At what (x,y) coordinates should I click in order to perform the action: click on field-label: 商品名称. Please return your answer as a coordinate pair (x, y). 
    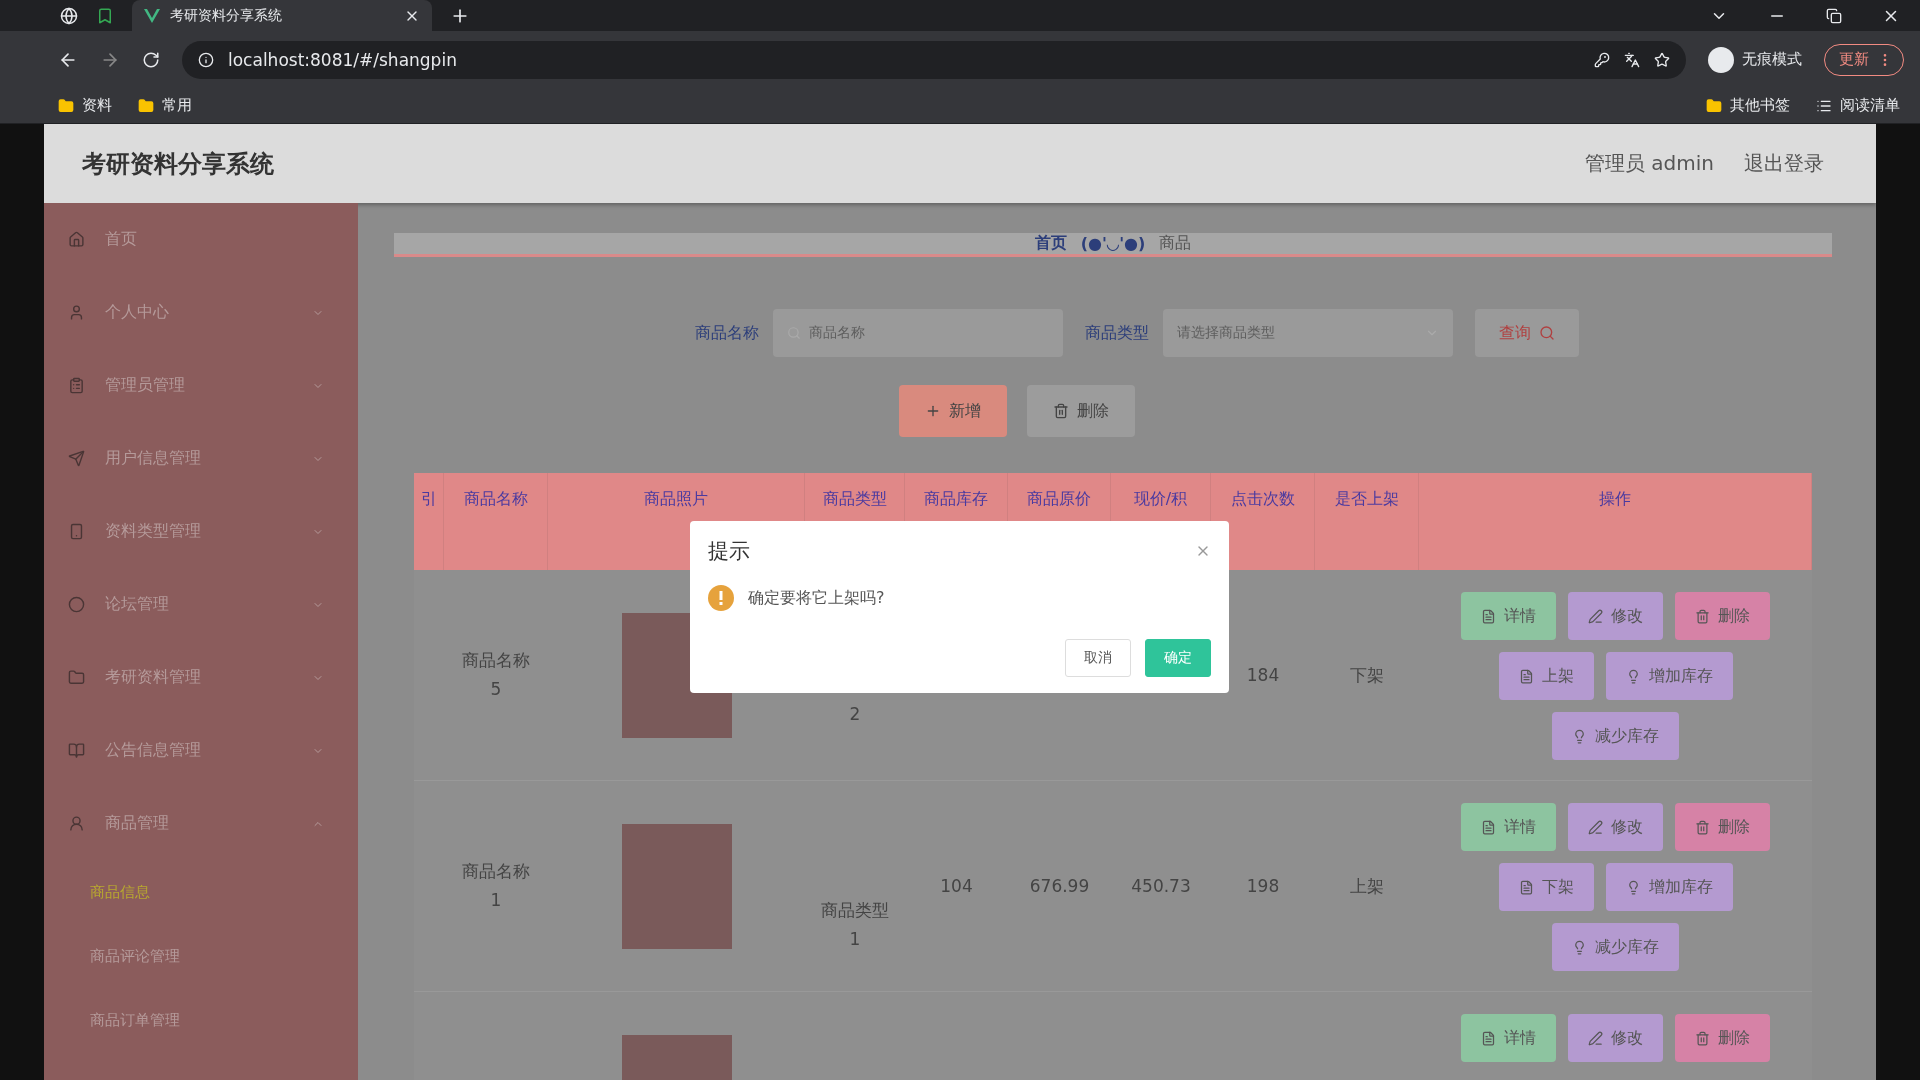
    Looking at the image, I should click on (727, 333).